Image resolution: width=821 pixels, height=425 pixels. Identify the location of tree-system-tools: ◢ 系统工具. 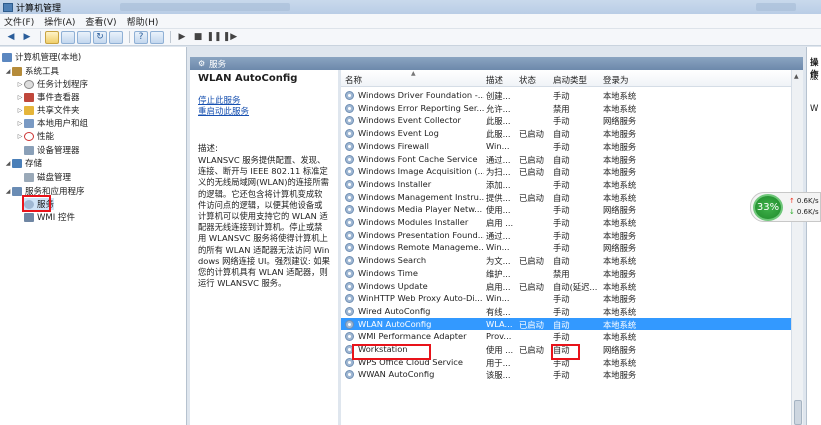
(31, 71).